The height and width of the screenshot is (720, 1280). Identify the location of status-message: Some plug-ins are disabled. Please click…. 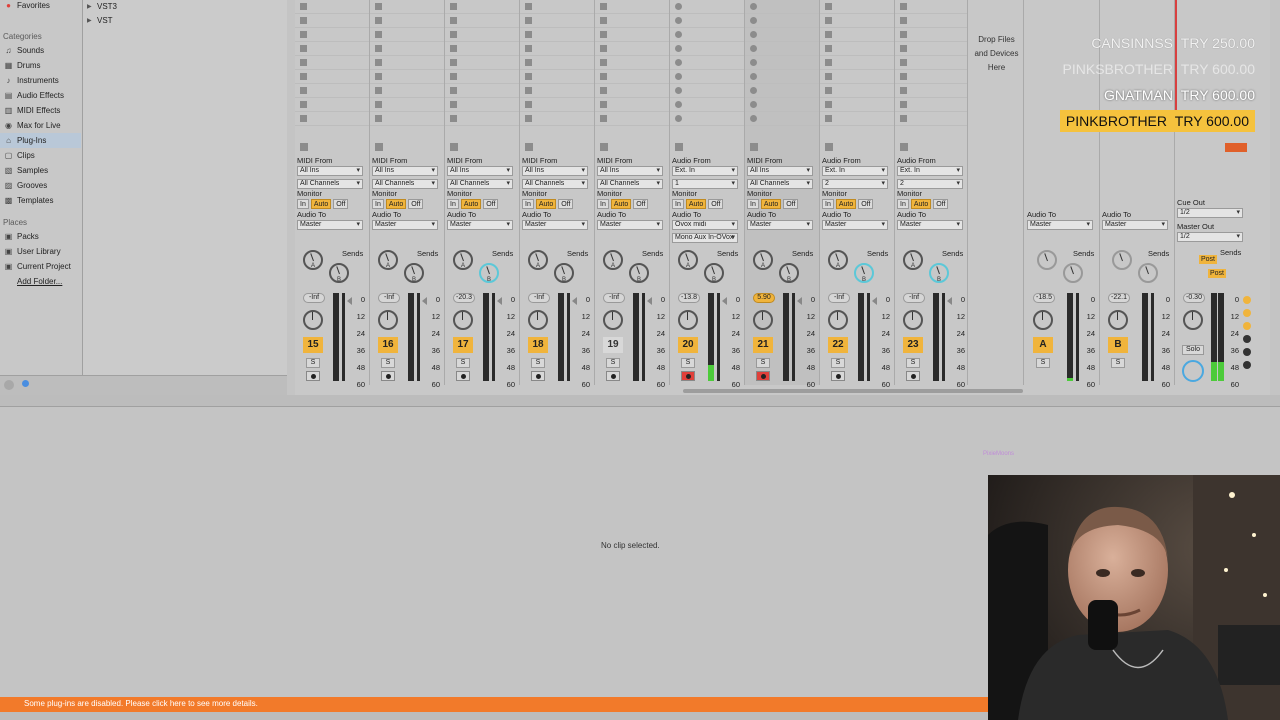
(141, 703).